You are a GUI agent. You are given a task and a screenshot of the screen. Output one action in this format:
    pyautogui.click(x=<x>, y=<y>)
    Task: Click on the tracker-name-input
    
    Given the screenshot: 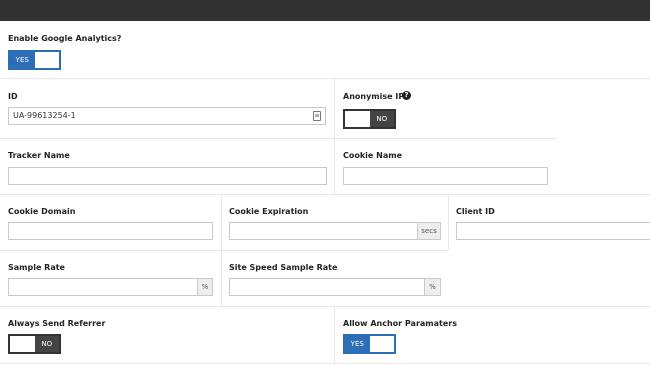 What is the action you would take?
    pyautogui.click(x=167, y=176)
    